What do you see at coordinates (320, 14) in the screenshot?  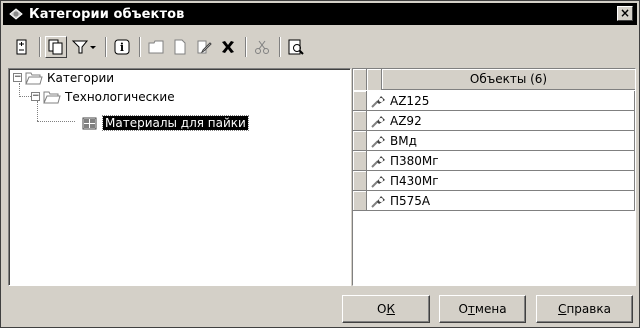 I see `title-bar: Категории объектов ×` at bounding box center [320, 14].